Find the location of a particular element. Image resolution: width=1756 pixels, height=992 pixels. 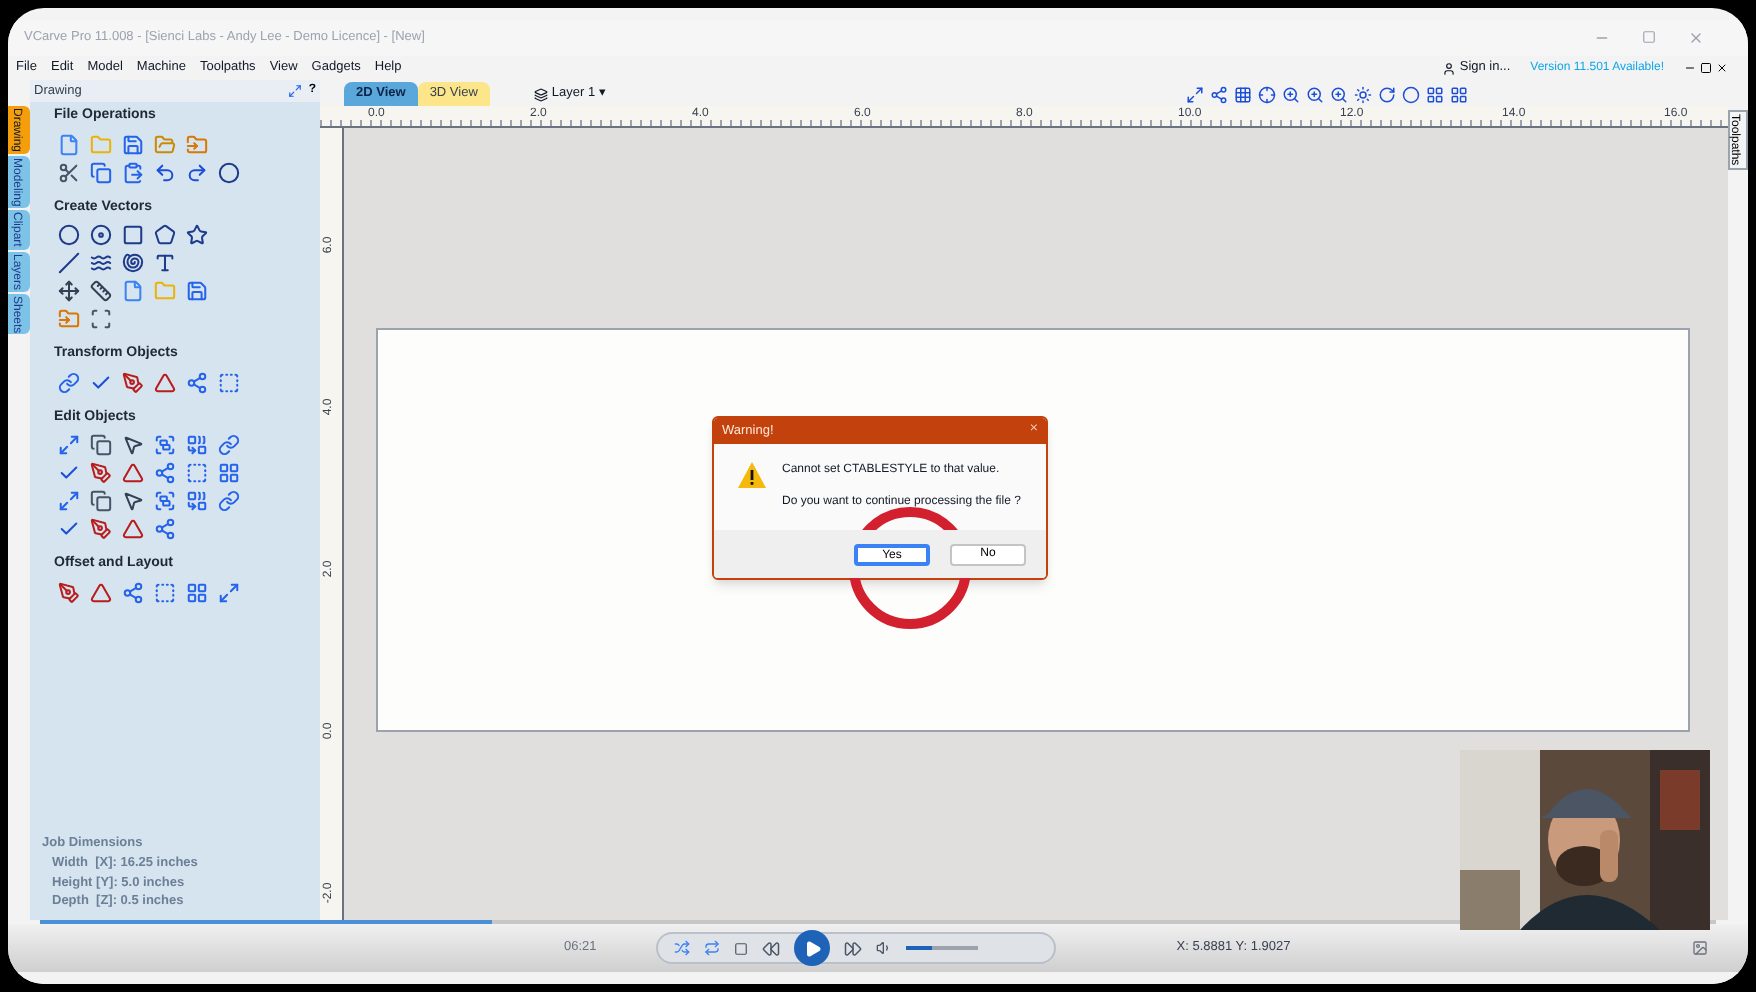

redo-icon is located at coordinates (197, 172).